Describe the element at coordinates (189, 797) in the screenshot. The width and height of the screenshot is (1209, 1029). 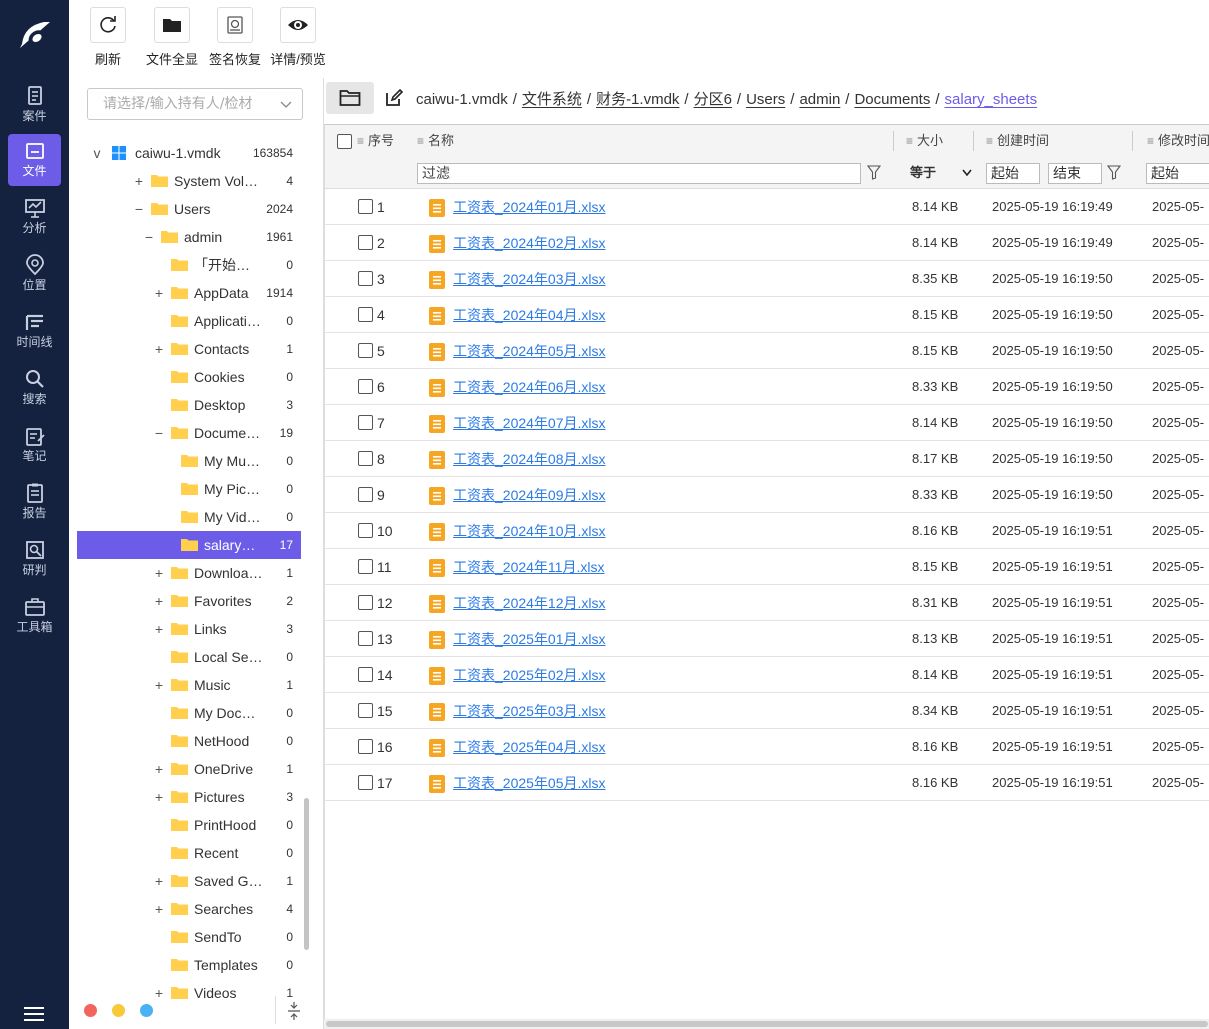
I see `tree-node: + Pictures 3` at that location.